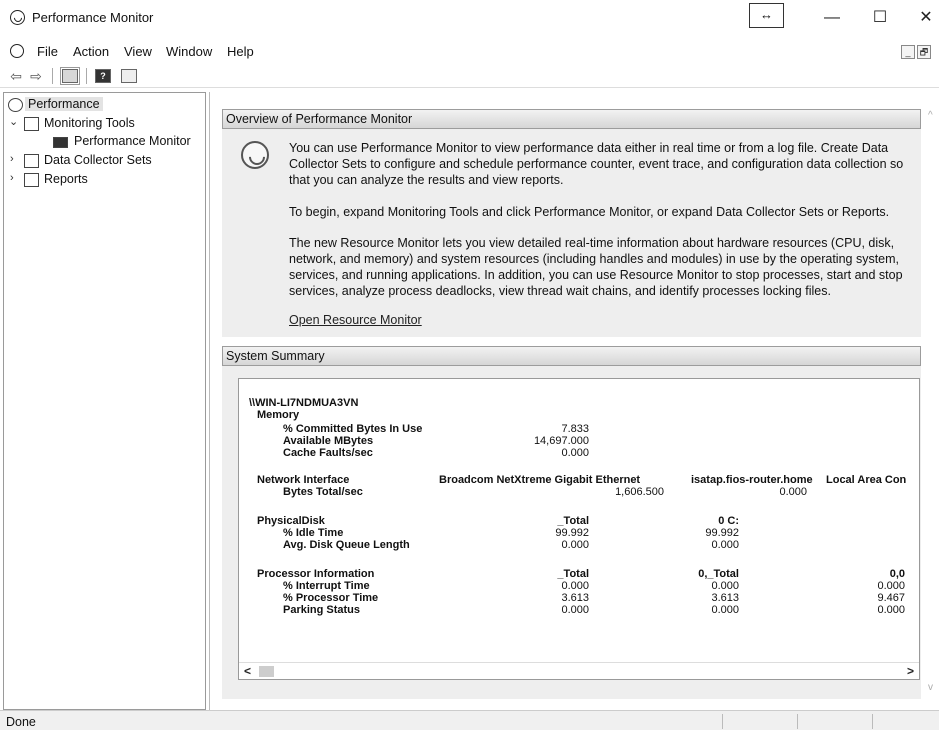  Describe the element at coordinates (132, 141) in the screenshot. I see `tree-item-performance-monitor: Performance Monitor` at that location.